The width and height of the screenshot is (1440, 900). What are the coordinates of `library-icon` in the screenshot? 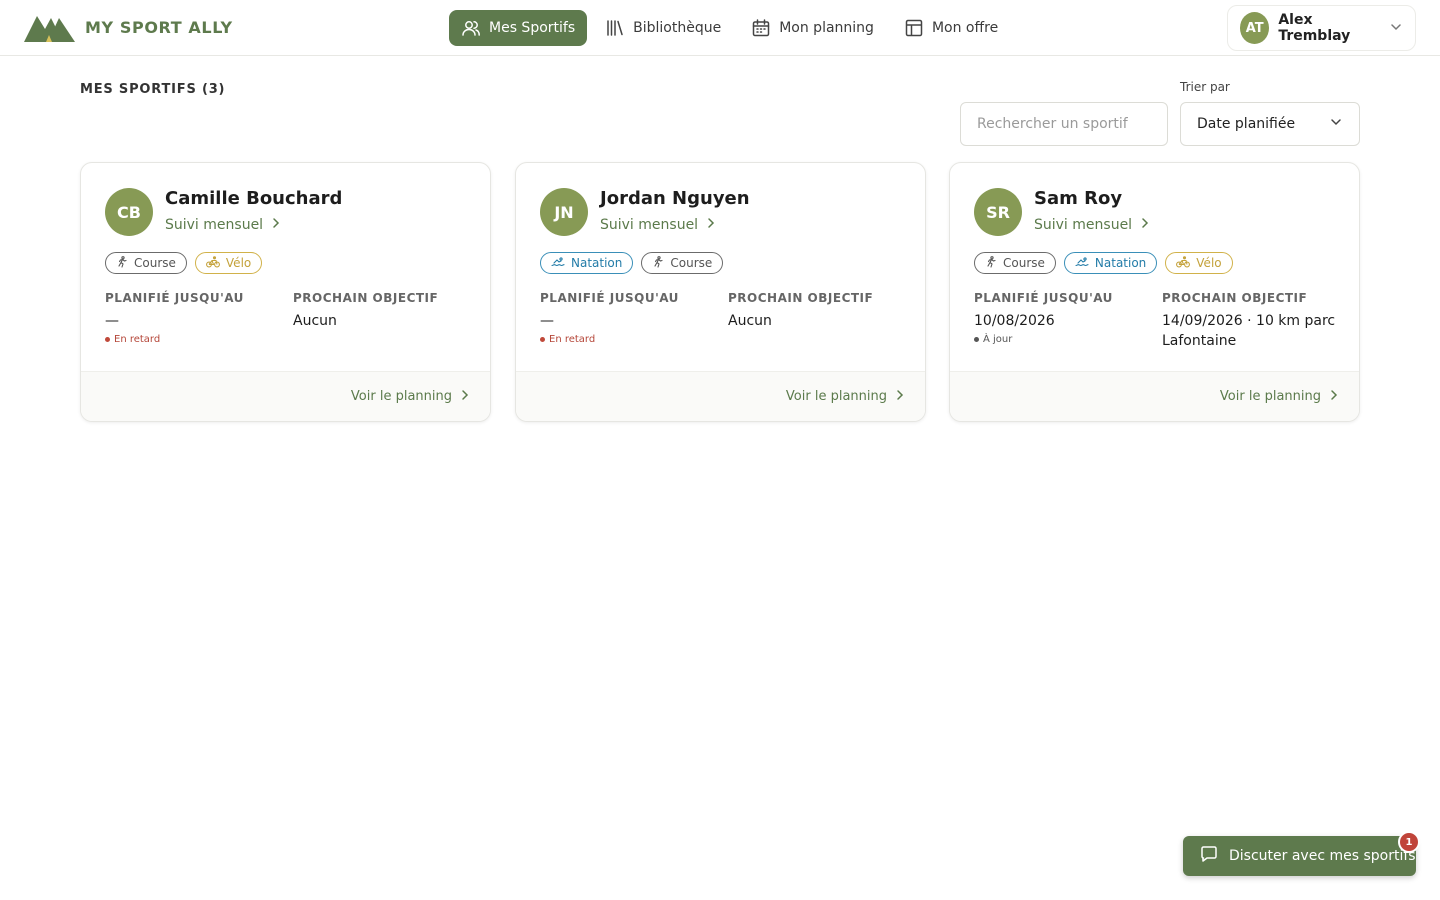 It's located at (615, 28).